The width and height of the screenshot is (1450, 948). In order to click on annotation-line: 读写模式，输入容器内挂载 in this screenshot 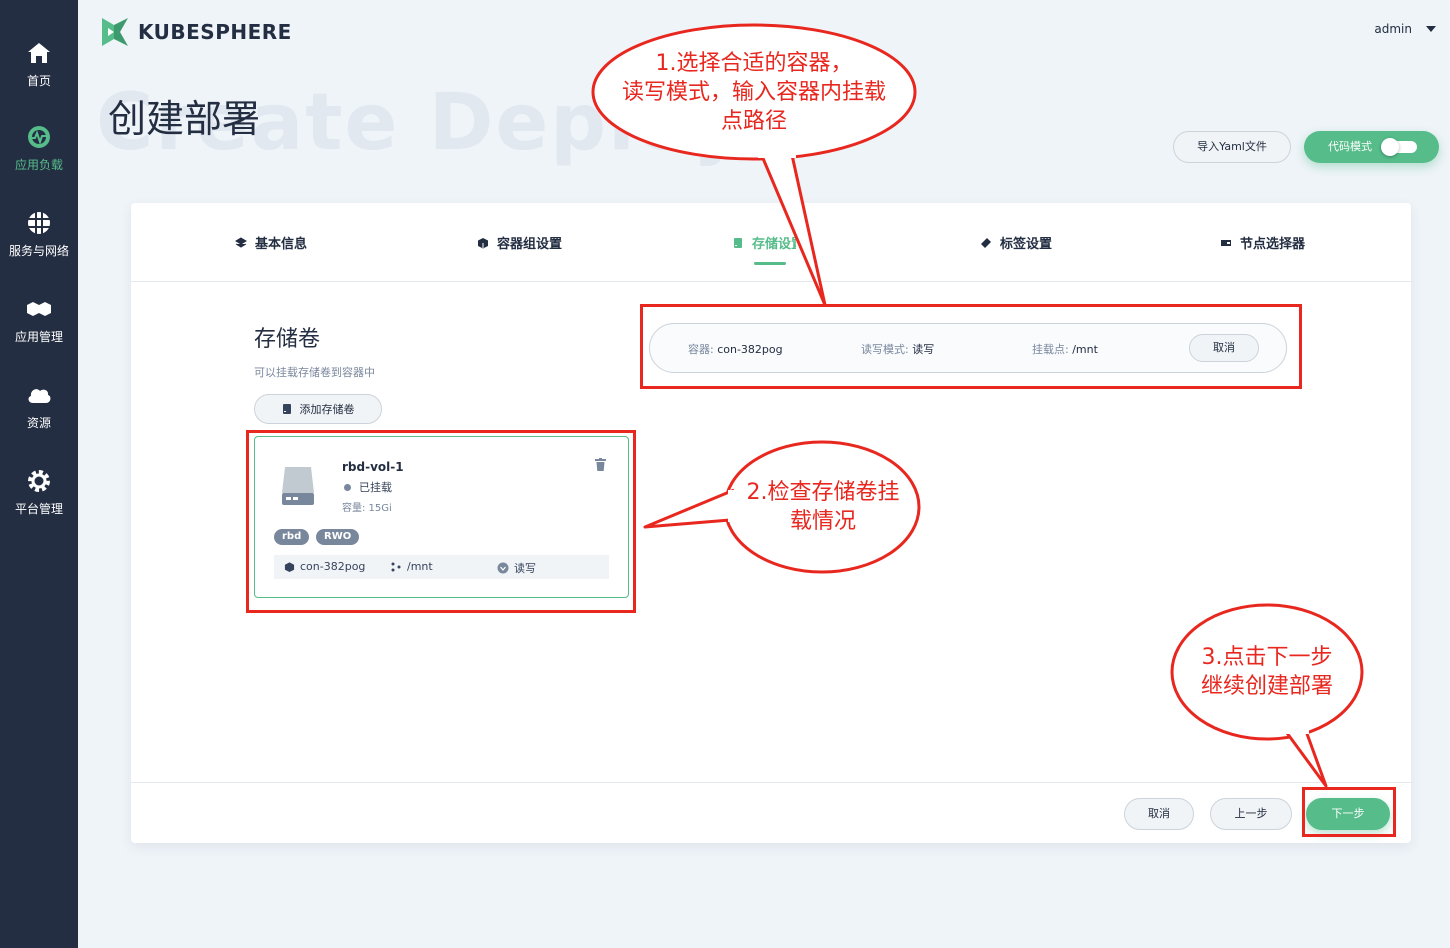, I will do `click(753, 92)`.